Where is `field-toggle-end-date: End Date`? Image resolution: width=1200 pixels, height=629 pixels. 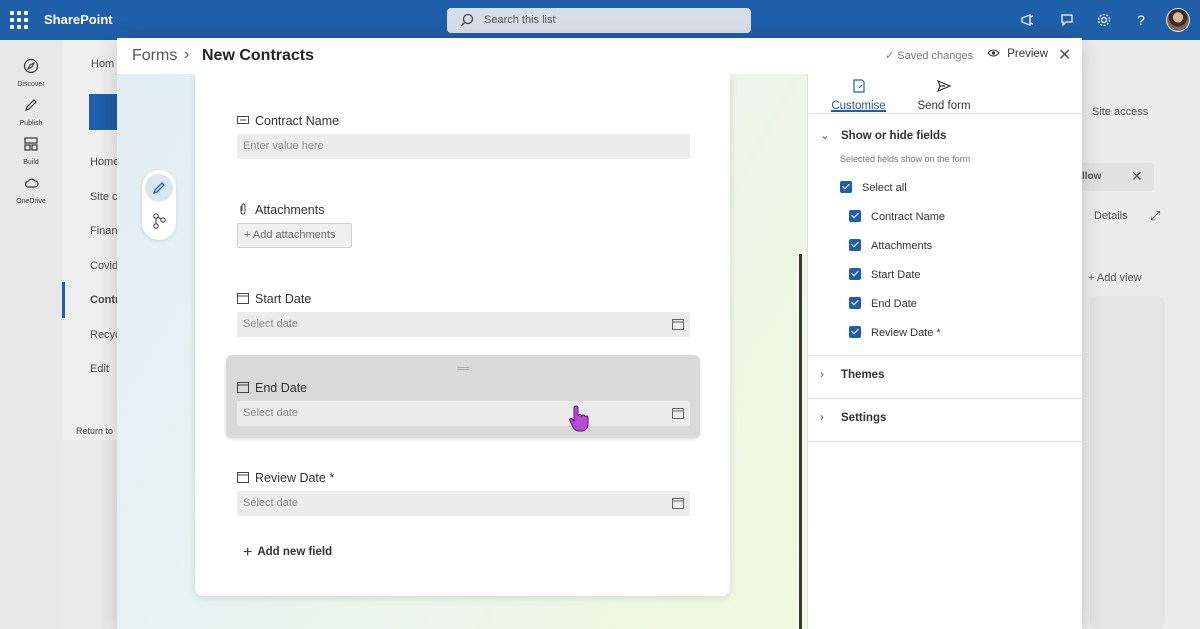
field-toggle-end-date: End Date is located at coordinates (883, 304).